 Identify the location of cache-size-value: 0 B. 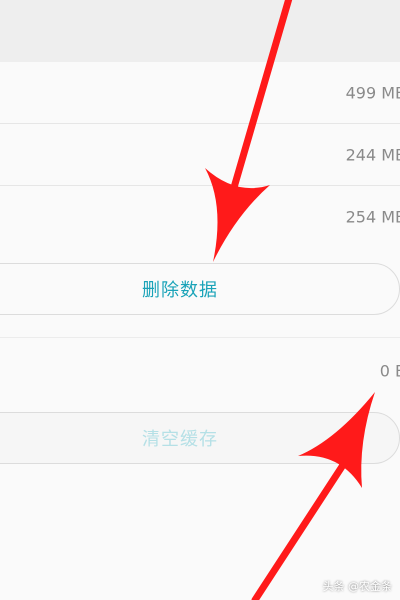
(389, 371).